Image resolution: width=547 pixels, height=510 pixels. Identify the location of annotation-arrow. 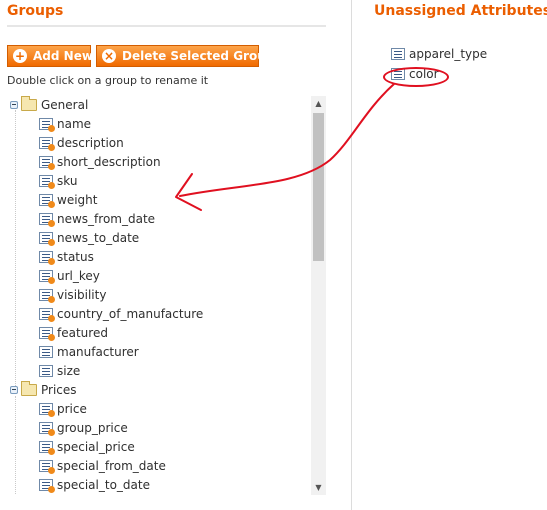
(285, 147).